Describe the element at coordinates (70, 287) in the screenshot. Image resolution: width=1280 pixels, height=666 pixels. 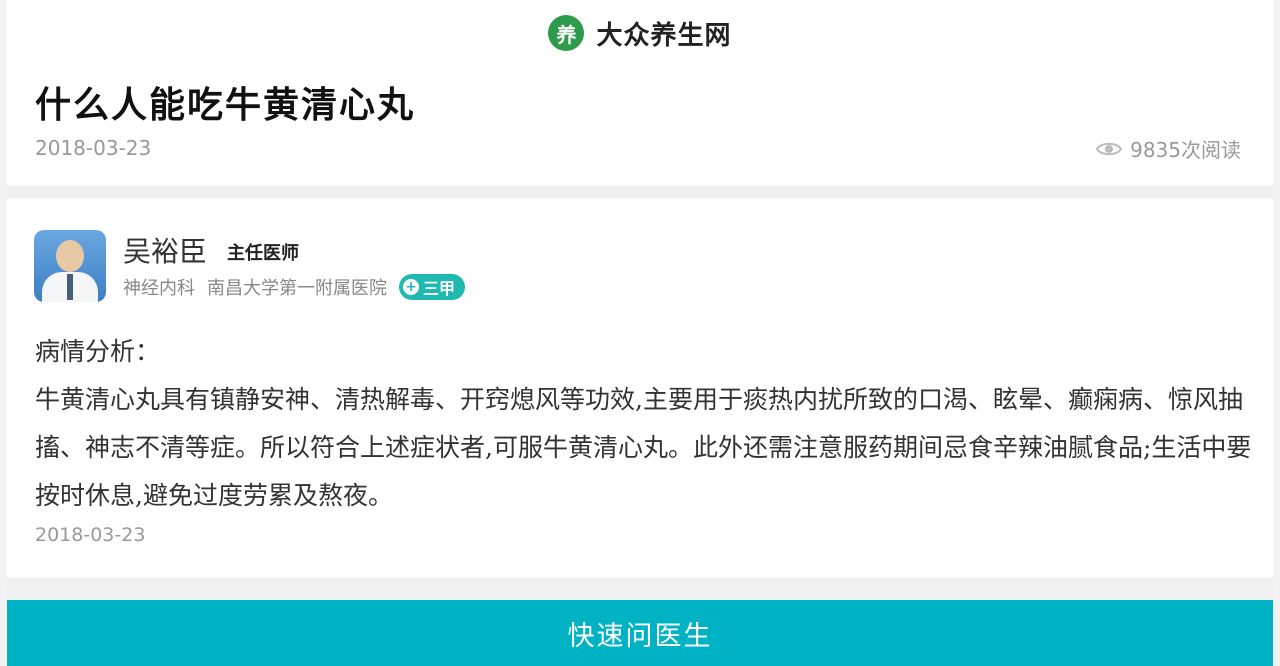
I see `avatar-tie` at that location.